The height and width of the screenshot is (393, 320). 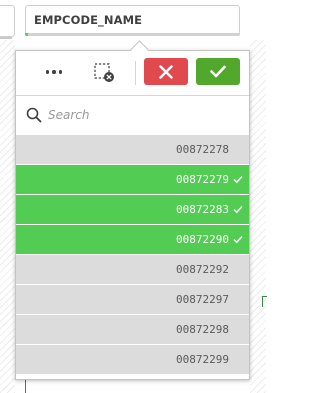 I want to click on list-item: 00872297, so click(x=132, y=299).